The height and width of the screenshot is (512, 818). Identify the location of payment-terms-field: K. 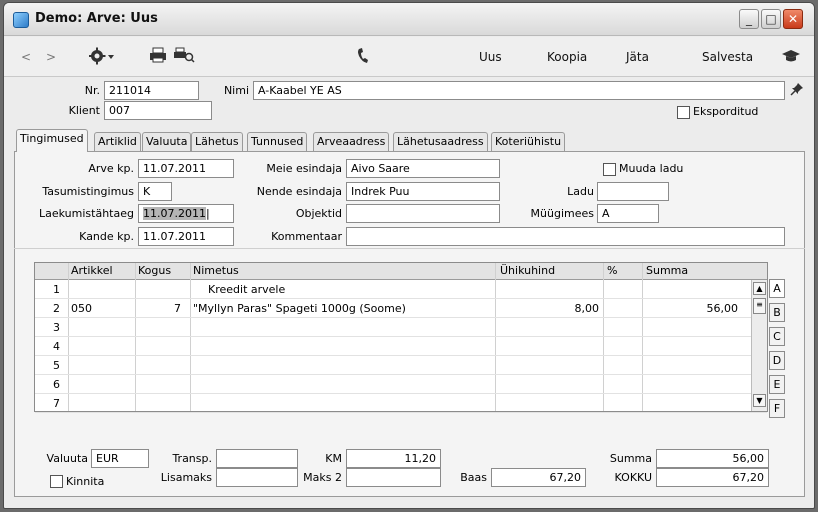
(155, 191).